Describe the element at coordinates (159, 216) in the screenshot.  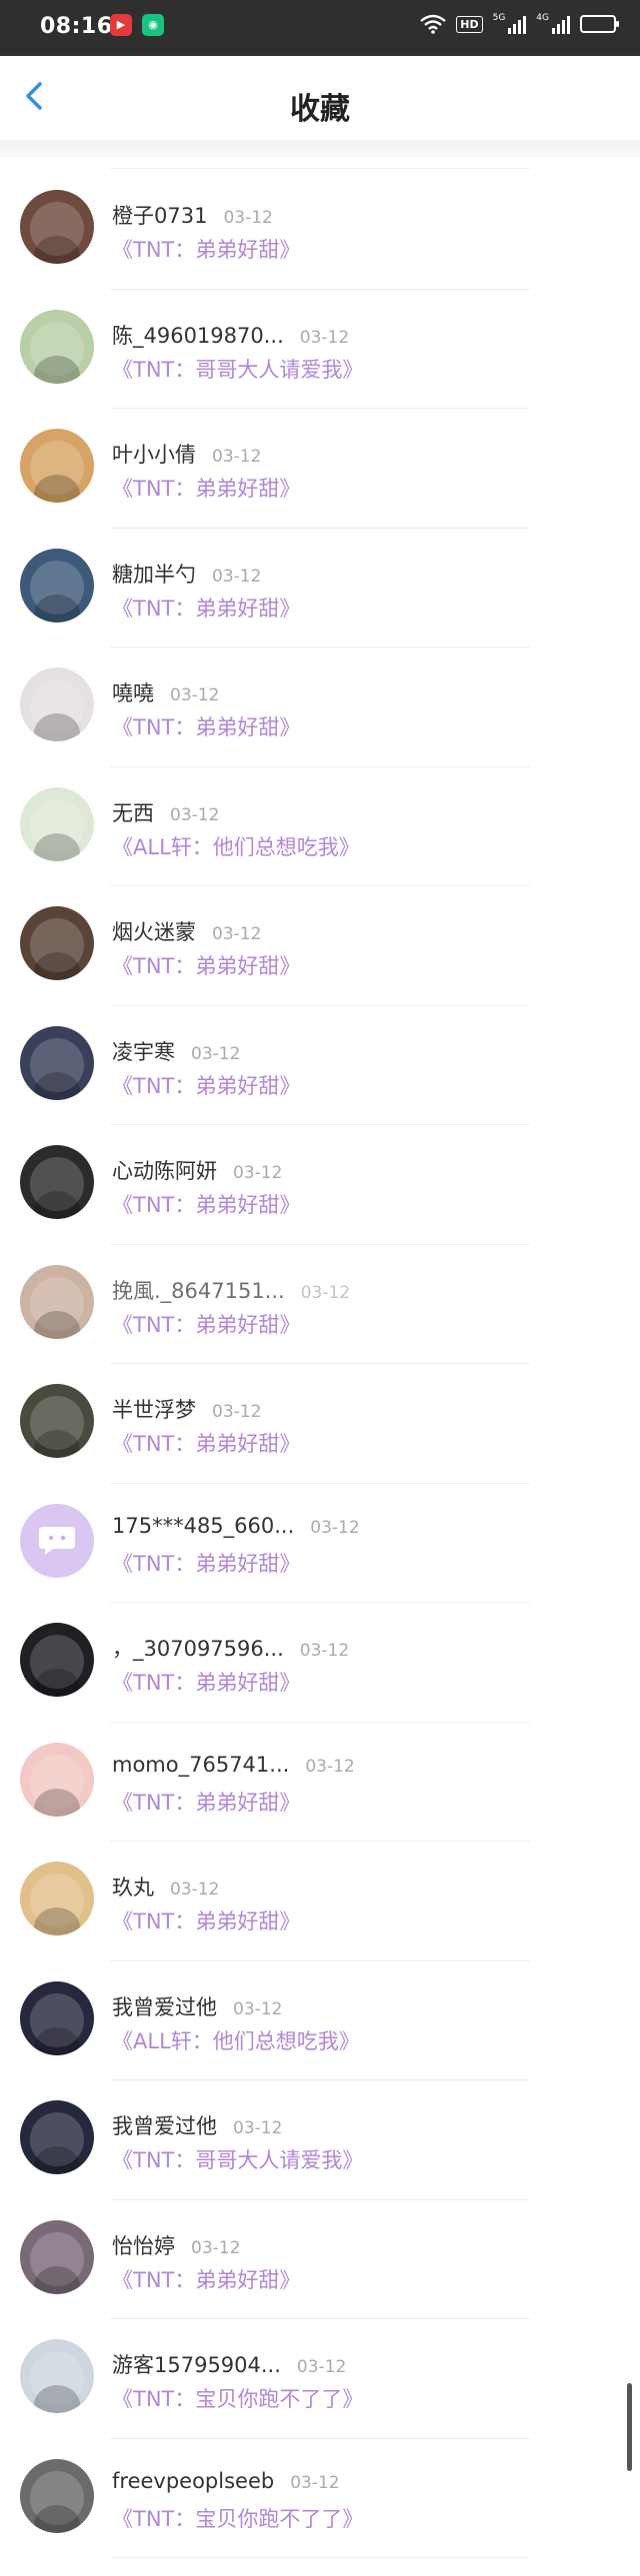
I see `user-name: 橙子0731` at that location.